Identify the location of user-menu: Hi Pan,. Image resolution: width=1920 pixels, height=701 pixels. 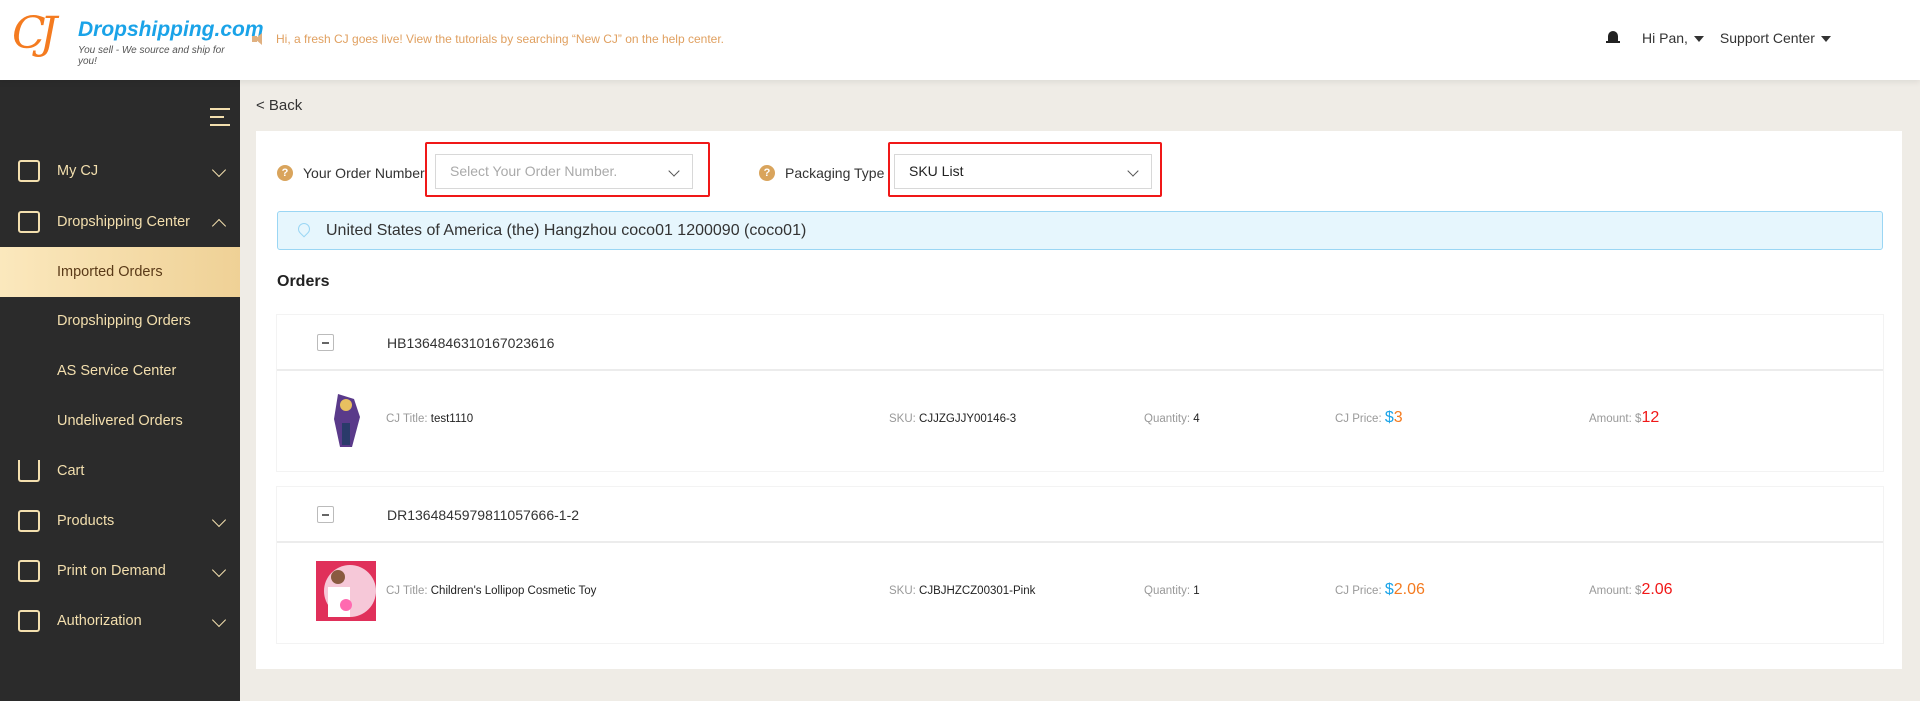
(1681, 38).